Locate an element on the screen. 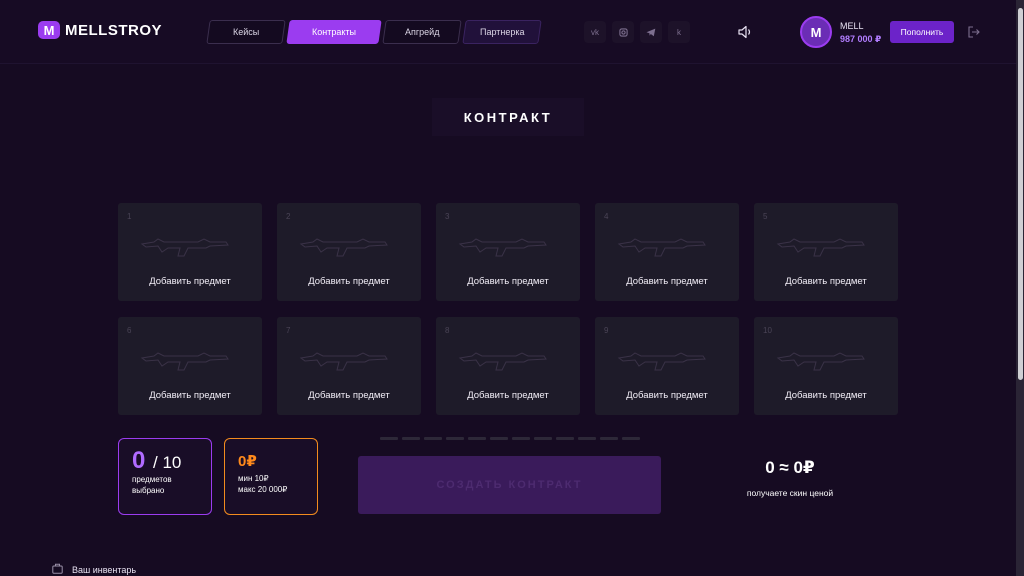  k-icon: k is located at coordinates (679, 32).